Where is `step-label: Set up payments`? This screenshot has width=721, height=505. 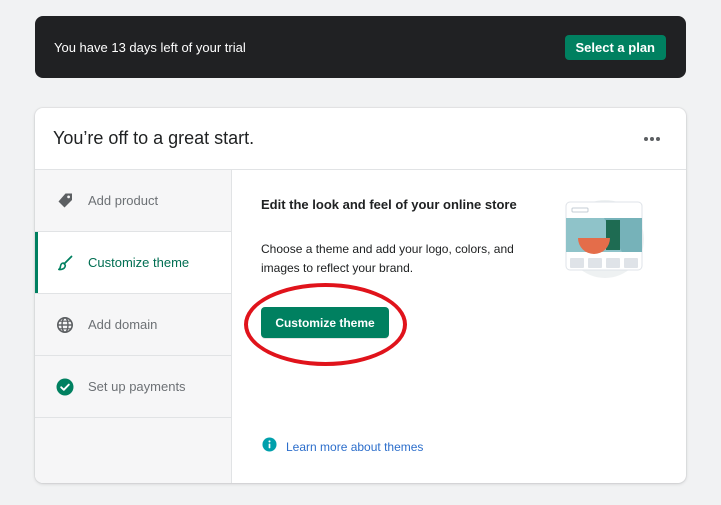 step-label: Set up payments is located at coordinates (137, 386).